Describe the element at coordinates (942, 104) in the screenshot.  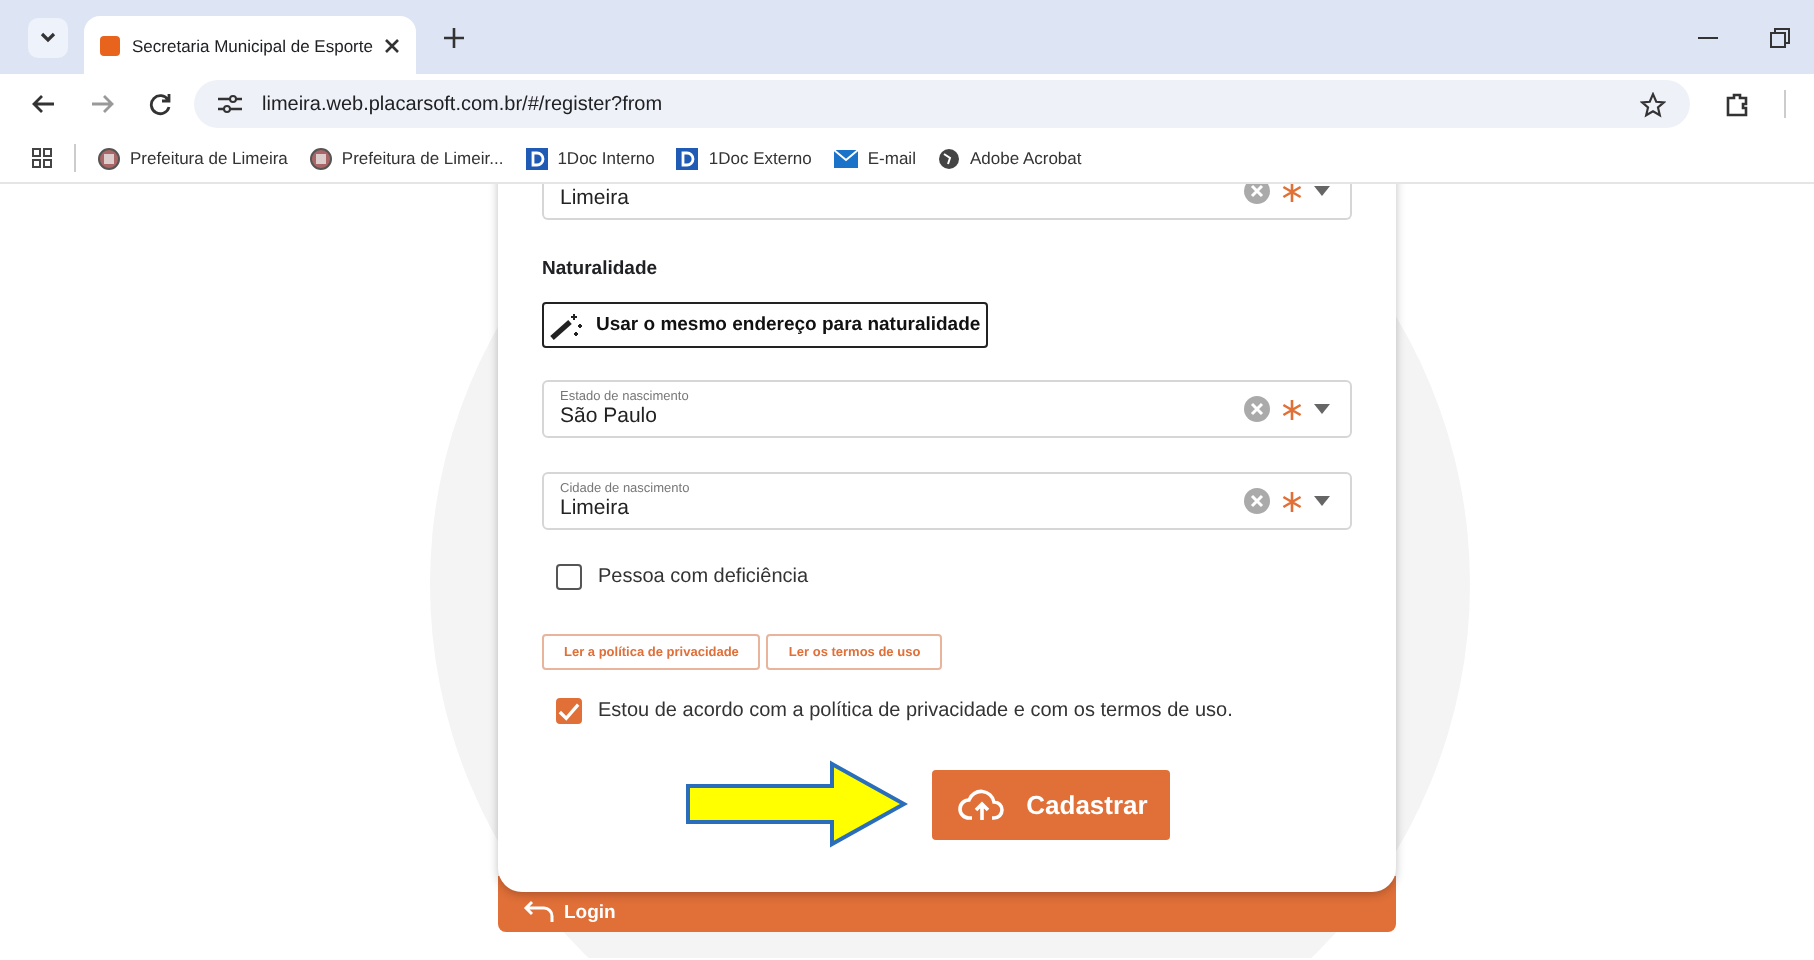
I see `address-bar: limeira.web.placarsoft.com.br/#/register?from` at that location.